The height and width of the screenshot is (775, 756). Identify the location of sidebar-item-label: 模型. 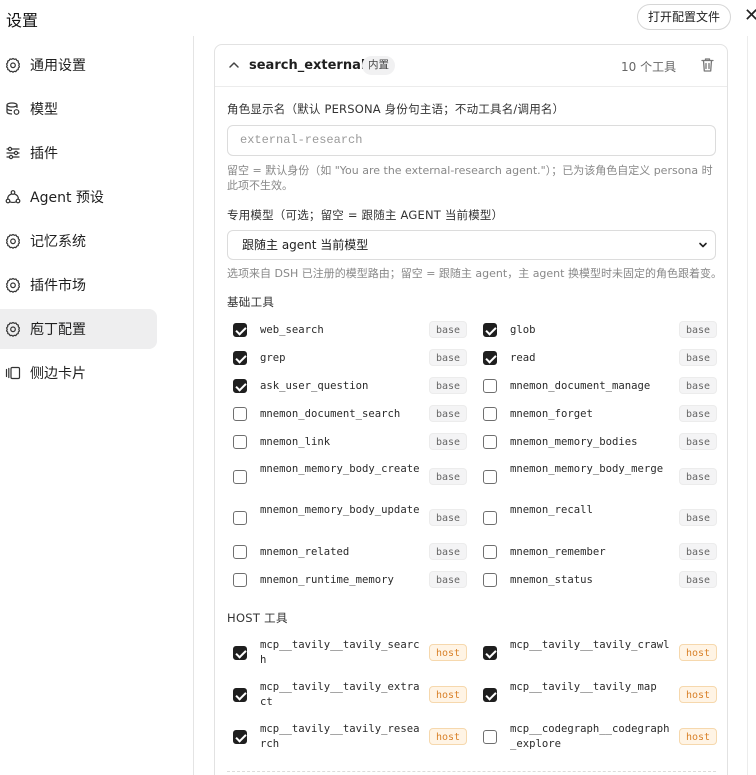
(44, 110).